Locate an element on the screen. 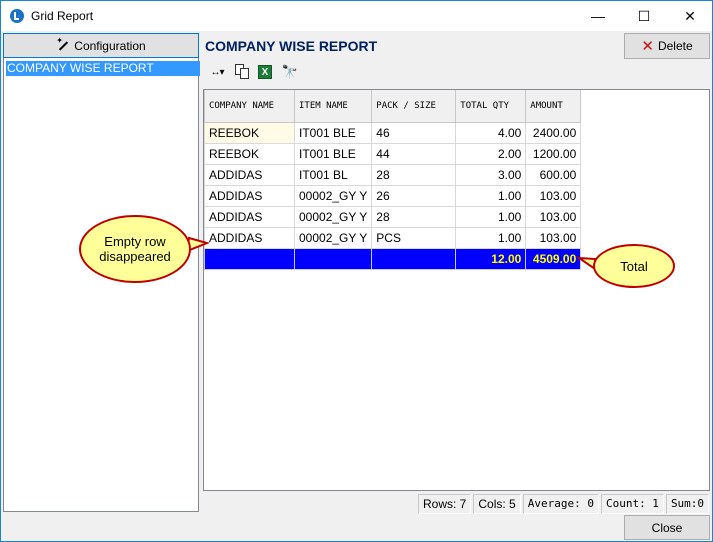 The width and height of the screenshot is (713, 542). cell-item: IT001 BL is located at coordinates (333, 174).